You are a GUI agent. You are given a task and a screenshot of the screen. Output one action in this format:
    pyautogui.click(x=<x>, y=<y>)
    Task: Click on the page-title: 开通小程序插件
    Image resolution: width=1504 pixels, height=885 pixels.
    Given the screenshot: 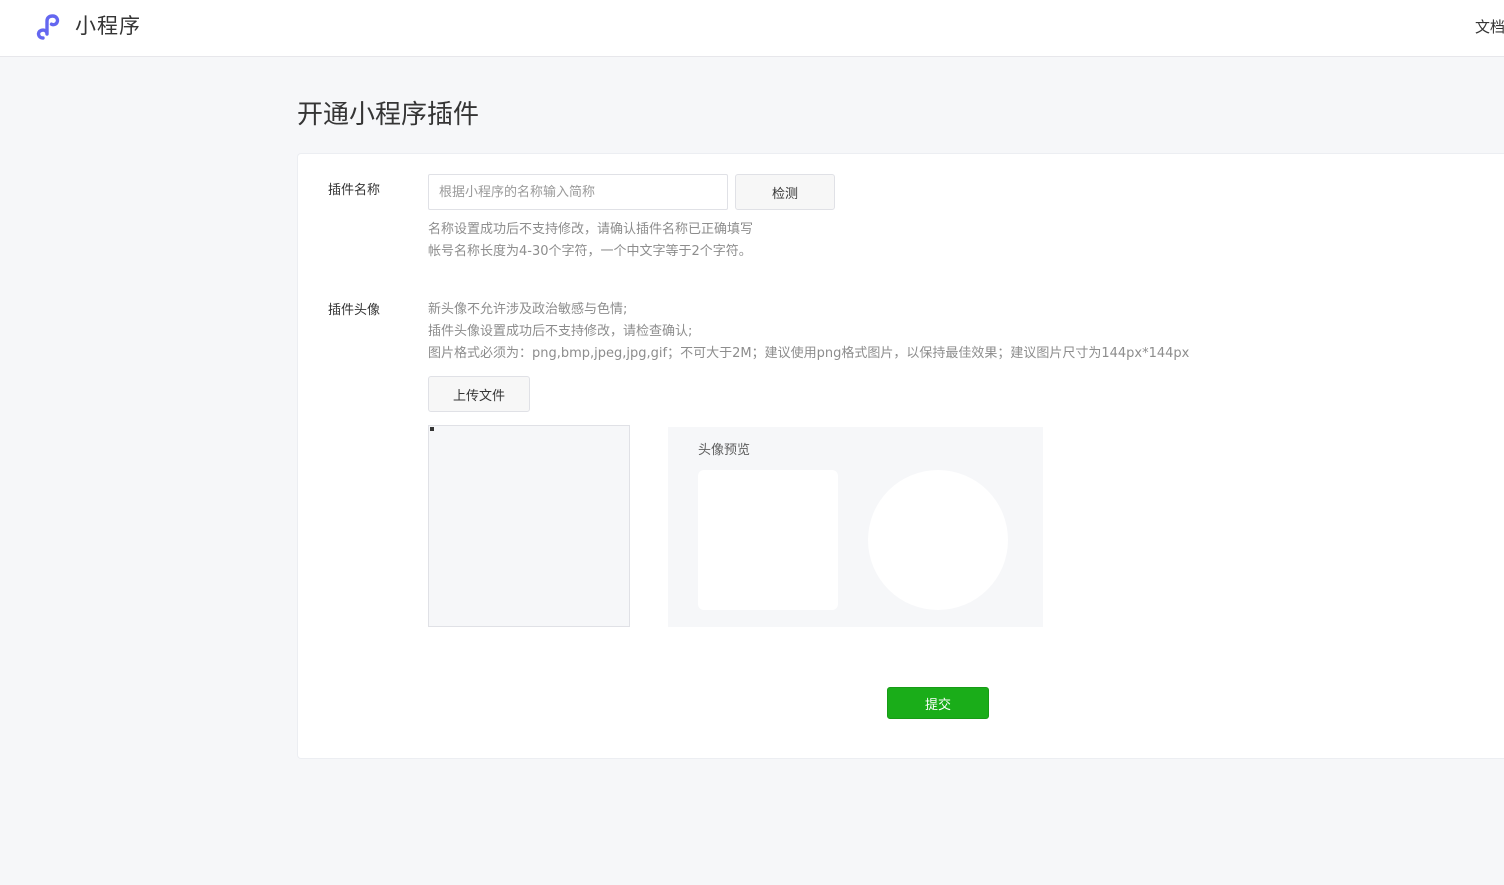 What is the action you would take?
    pyautogui.click(x=388, y=115)
    